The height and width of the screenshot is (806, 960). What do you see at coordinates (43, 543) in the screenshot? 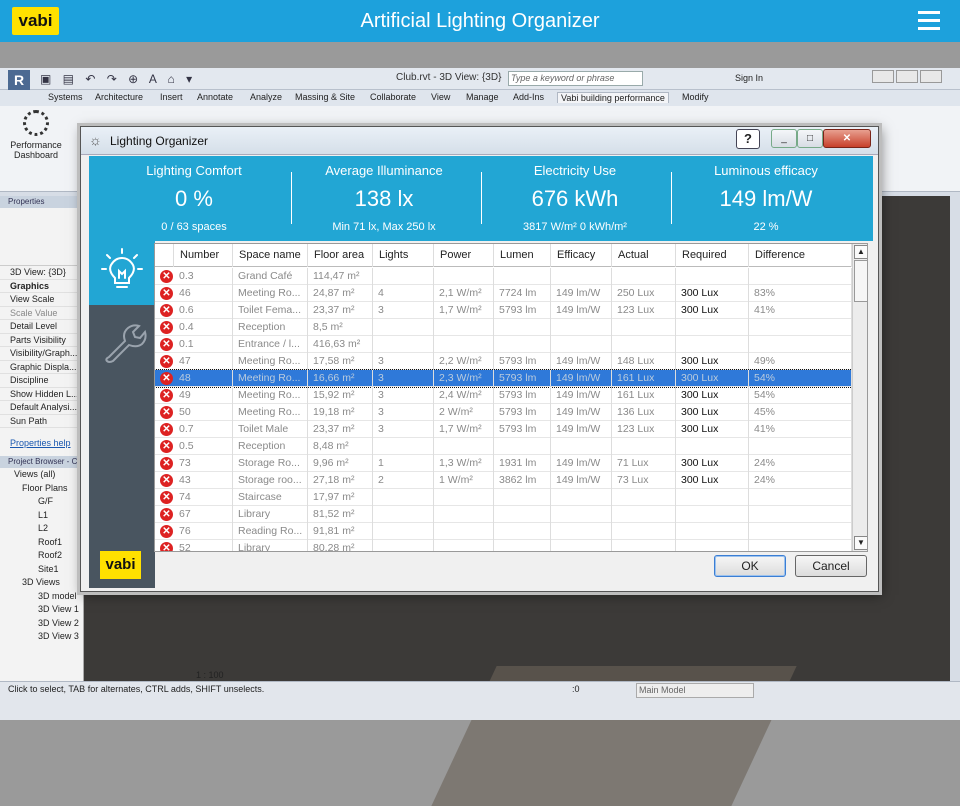
I see `tree-item: Roof1` at bounding box center [43, 543].